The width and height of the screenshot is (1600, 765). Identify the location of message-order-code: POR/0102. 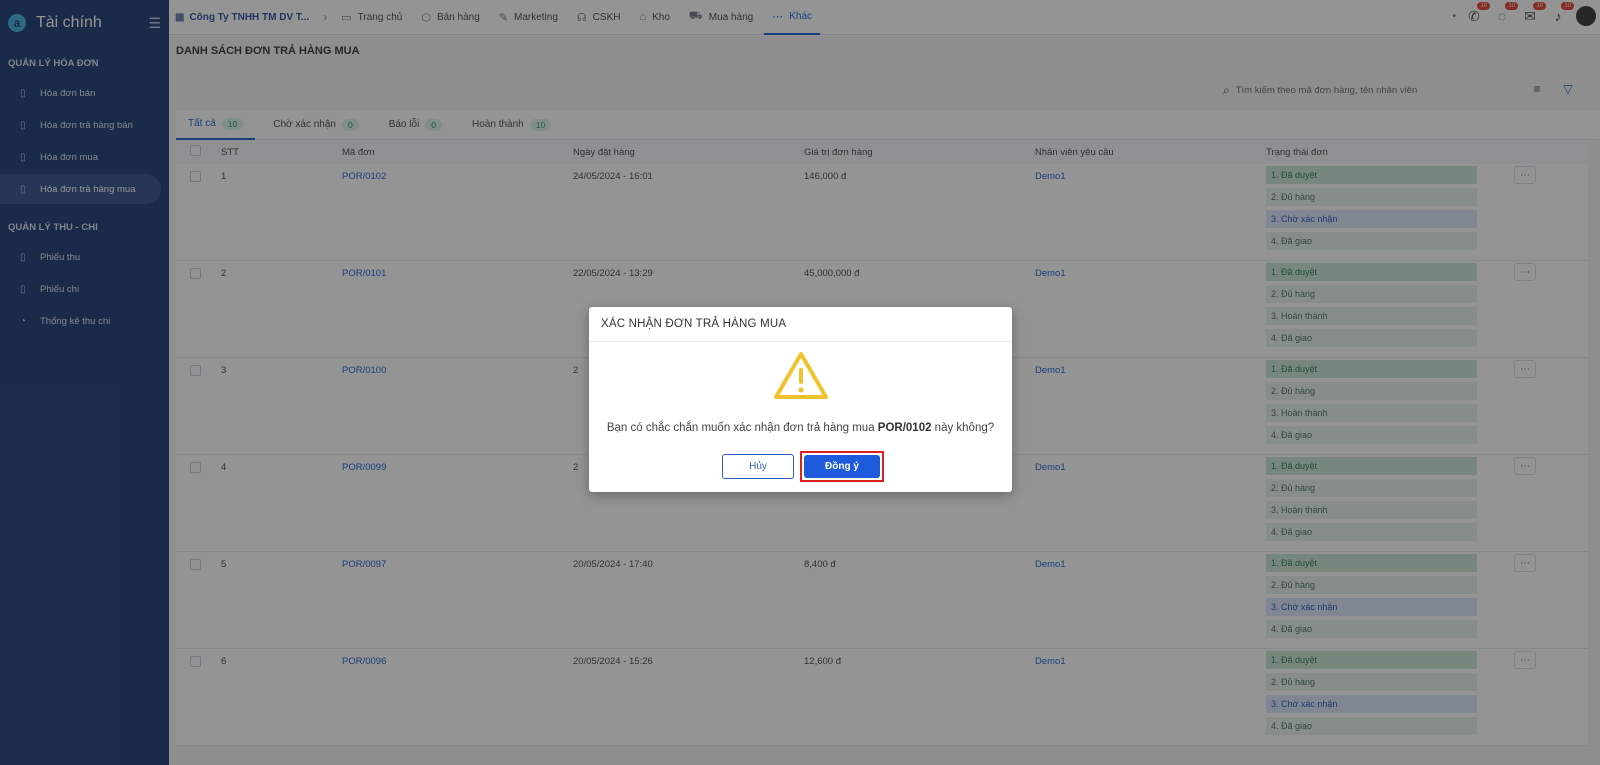
(904, 428).